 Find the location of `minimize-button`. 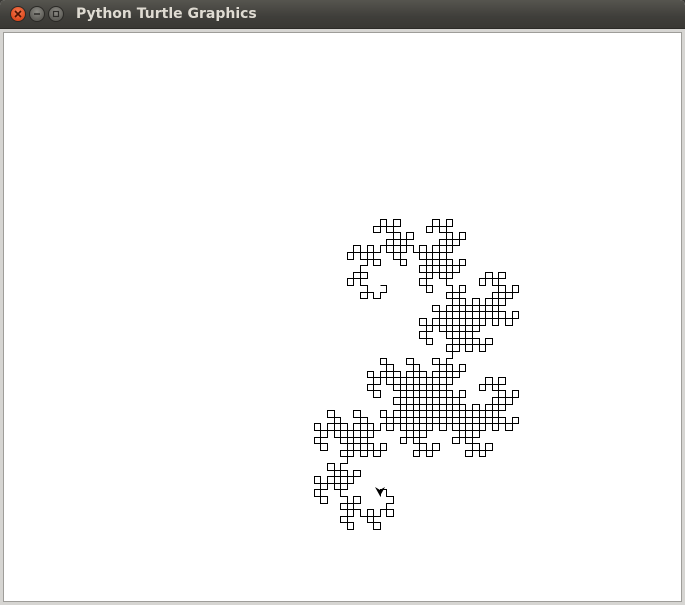

minimize-button is located at coordinates (37, 14).